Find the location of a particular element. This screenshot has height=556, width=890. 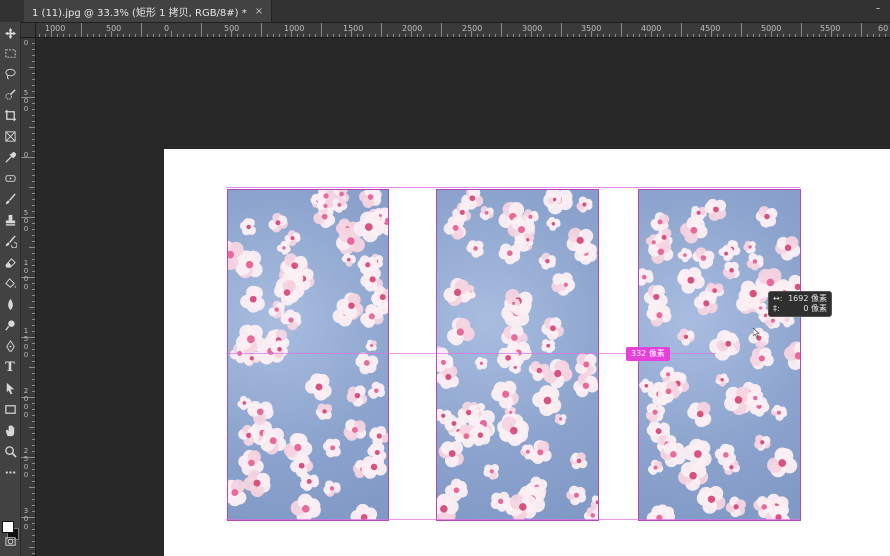

ruler-label: 4500 is located at coordinates (710, 28).